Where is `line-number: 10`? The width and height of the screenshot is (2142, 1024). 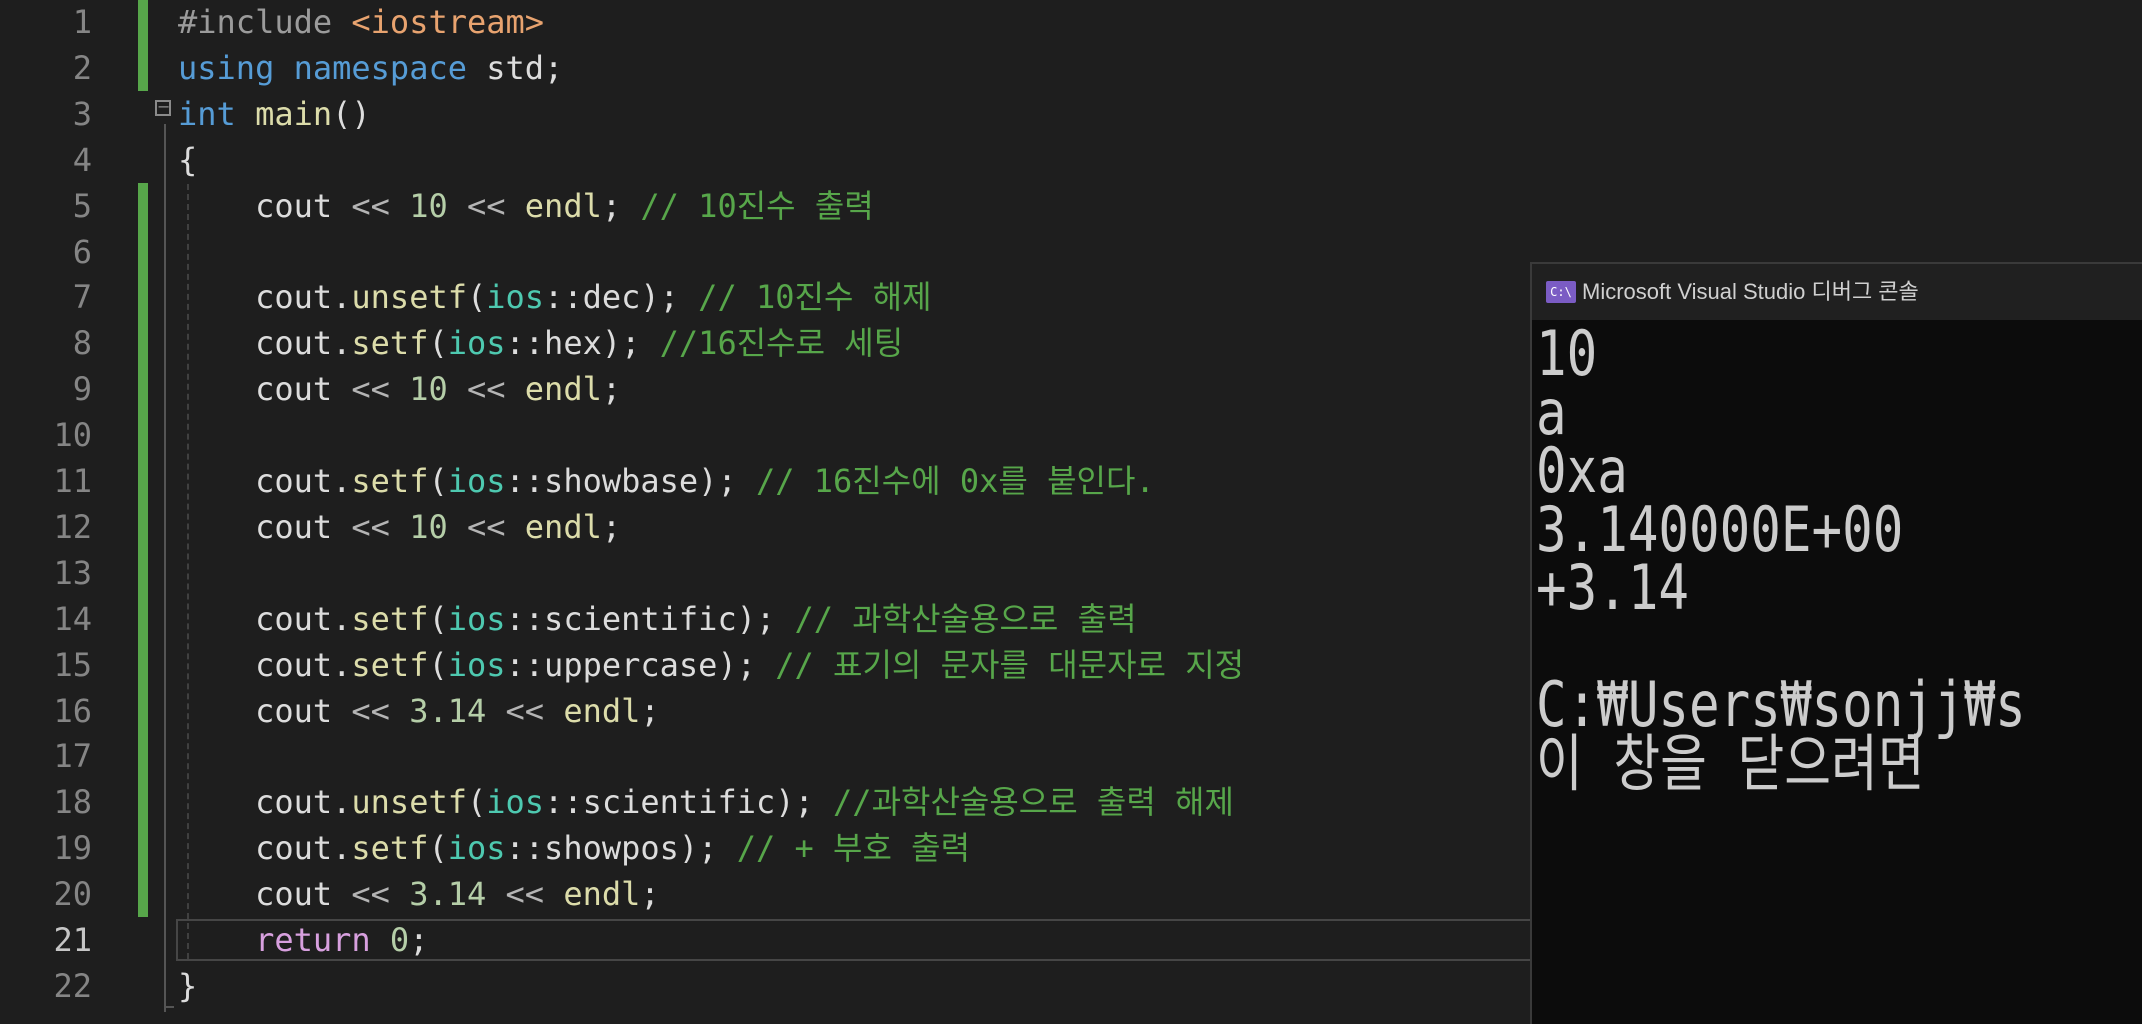
line-number: 10 is located at coordinates (72, 435).